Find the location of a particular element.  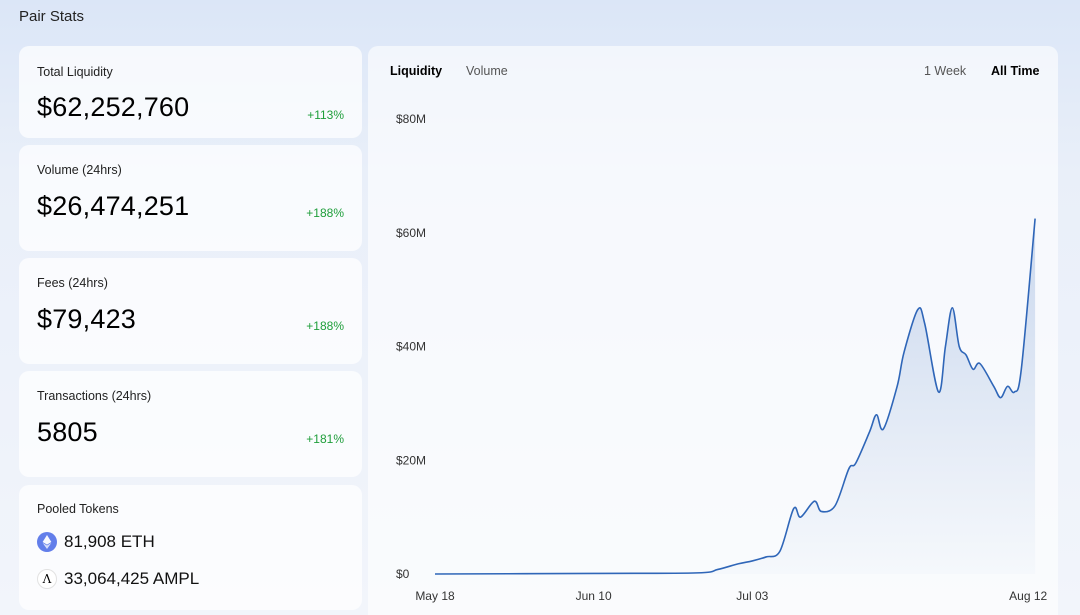

volume-card: Volume (24hrs) $26,474,251 +188% is located at coordinates (190, 198).